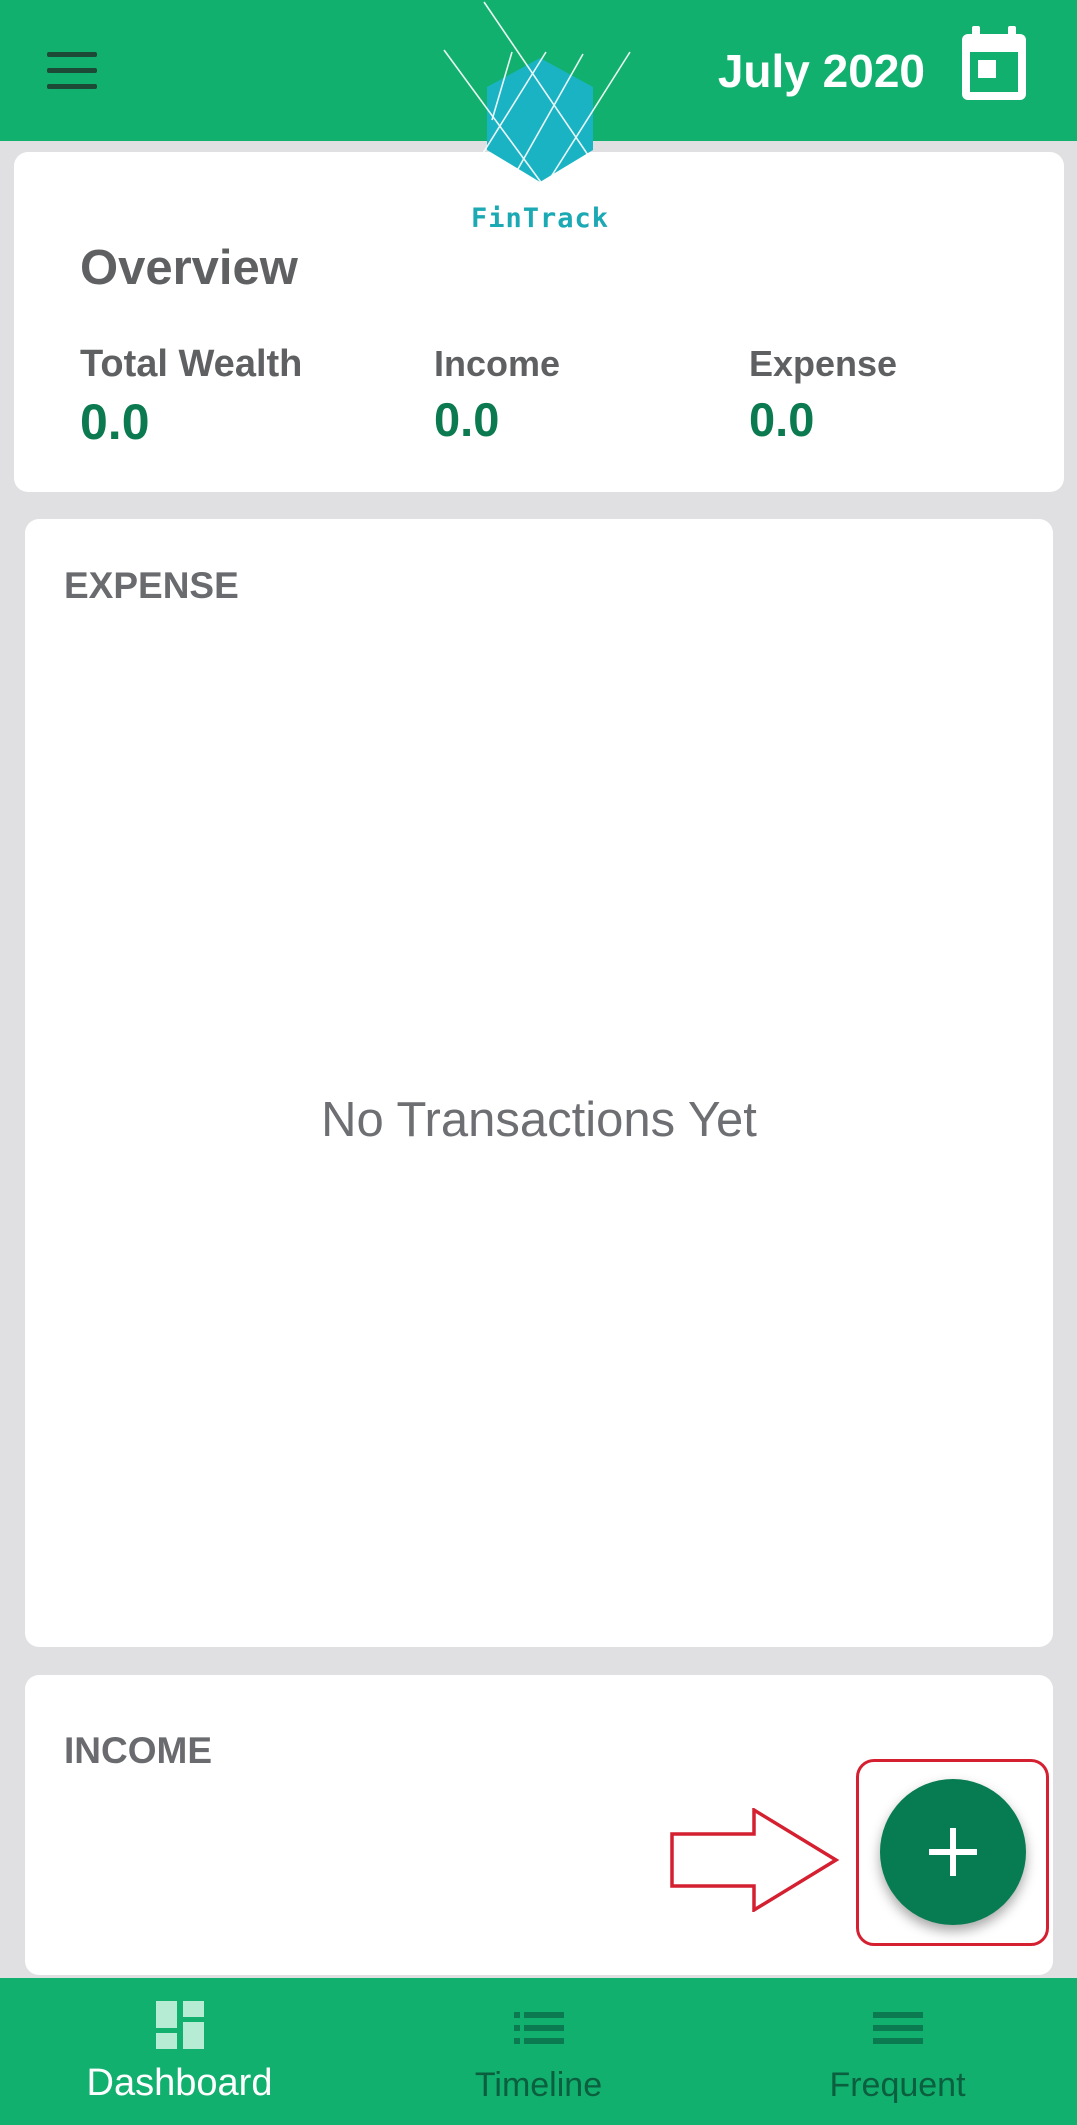 This screenshot has width=1077, height=2125. I want to click on hamburger-menu-icon, so click(73, 70).